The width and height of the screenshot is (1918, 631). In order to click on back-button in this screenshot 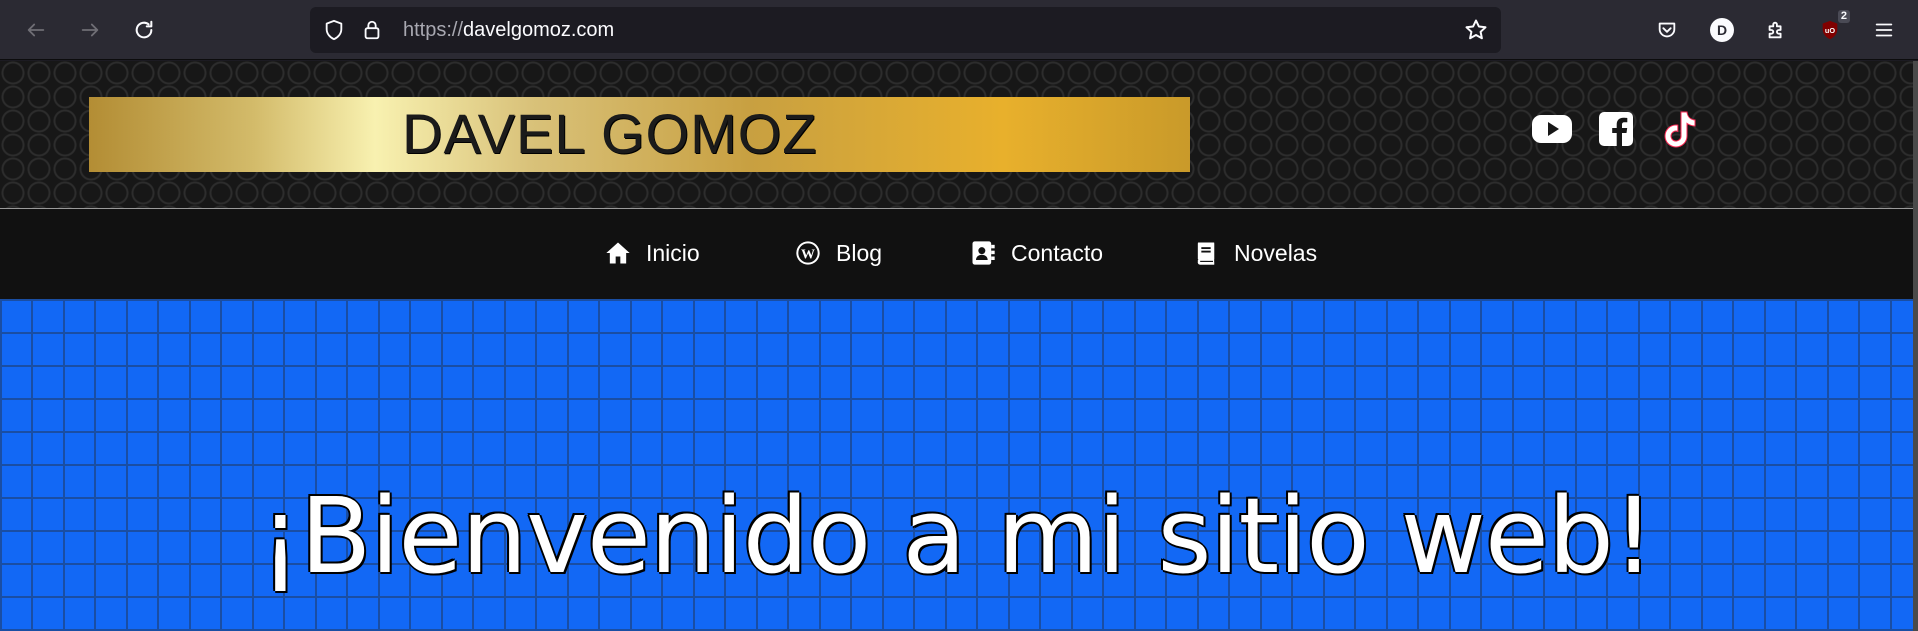, I will do `click(36, 30)`.